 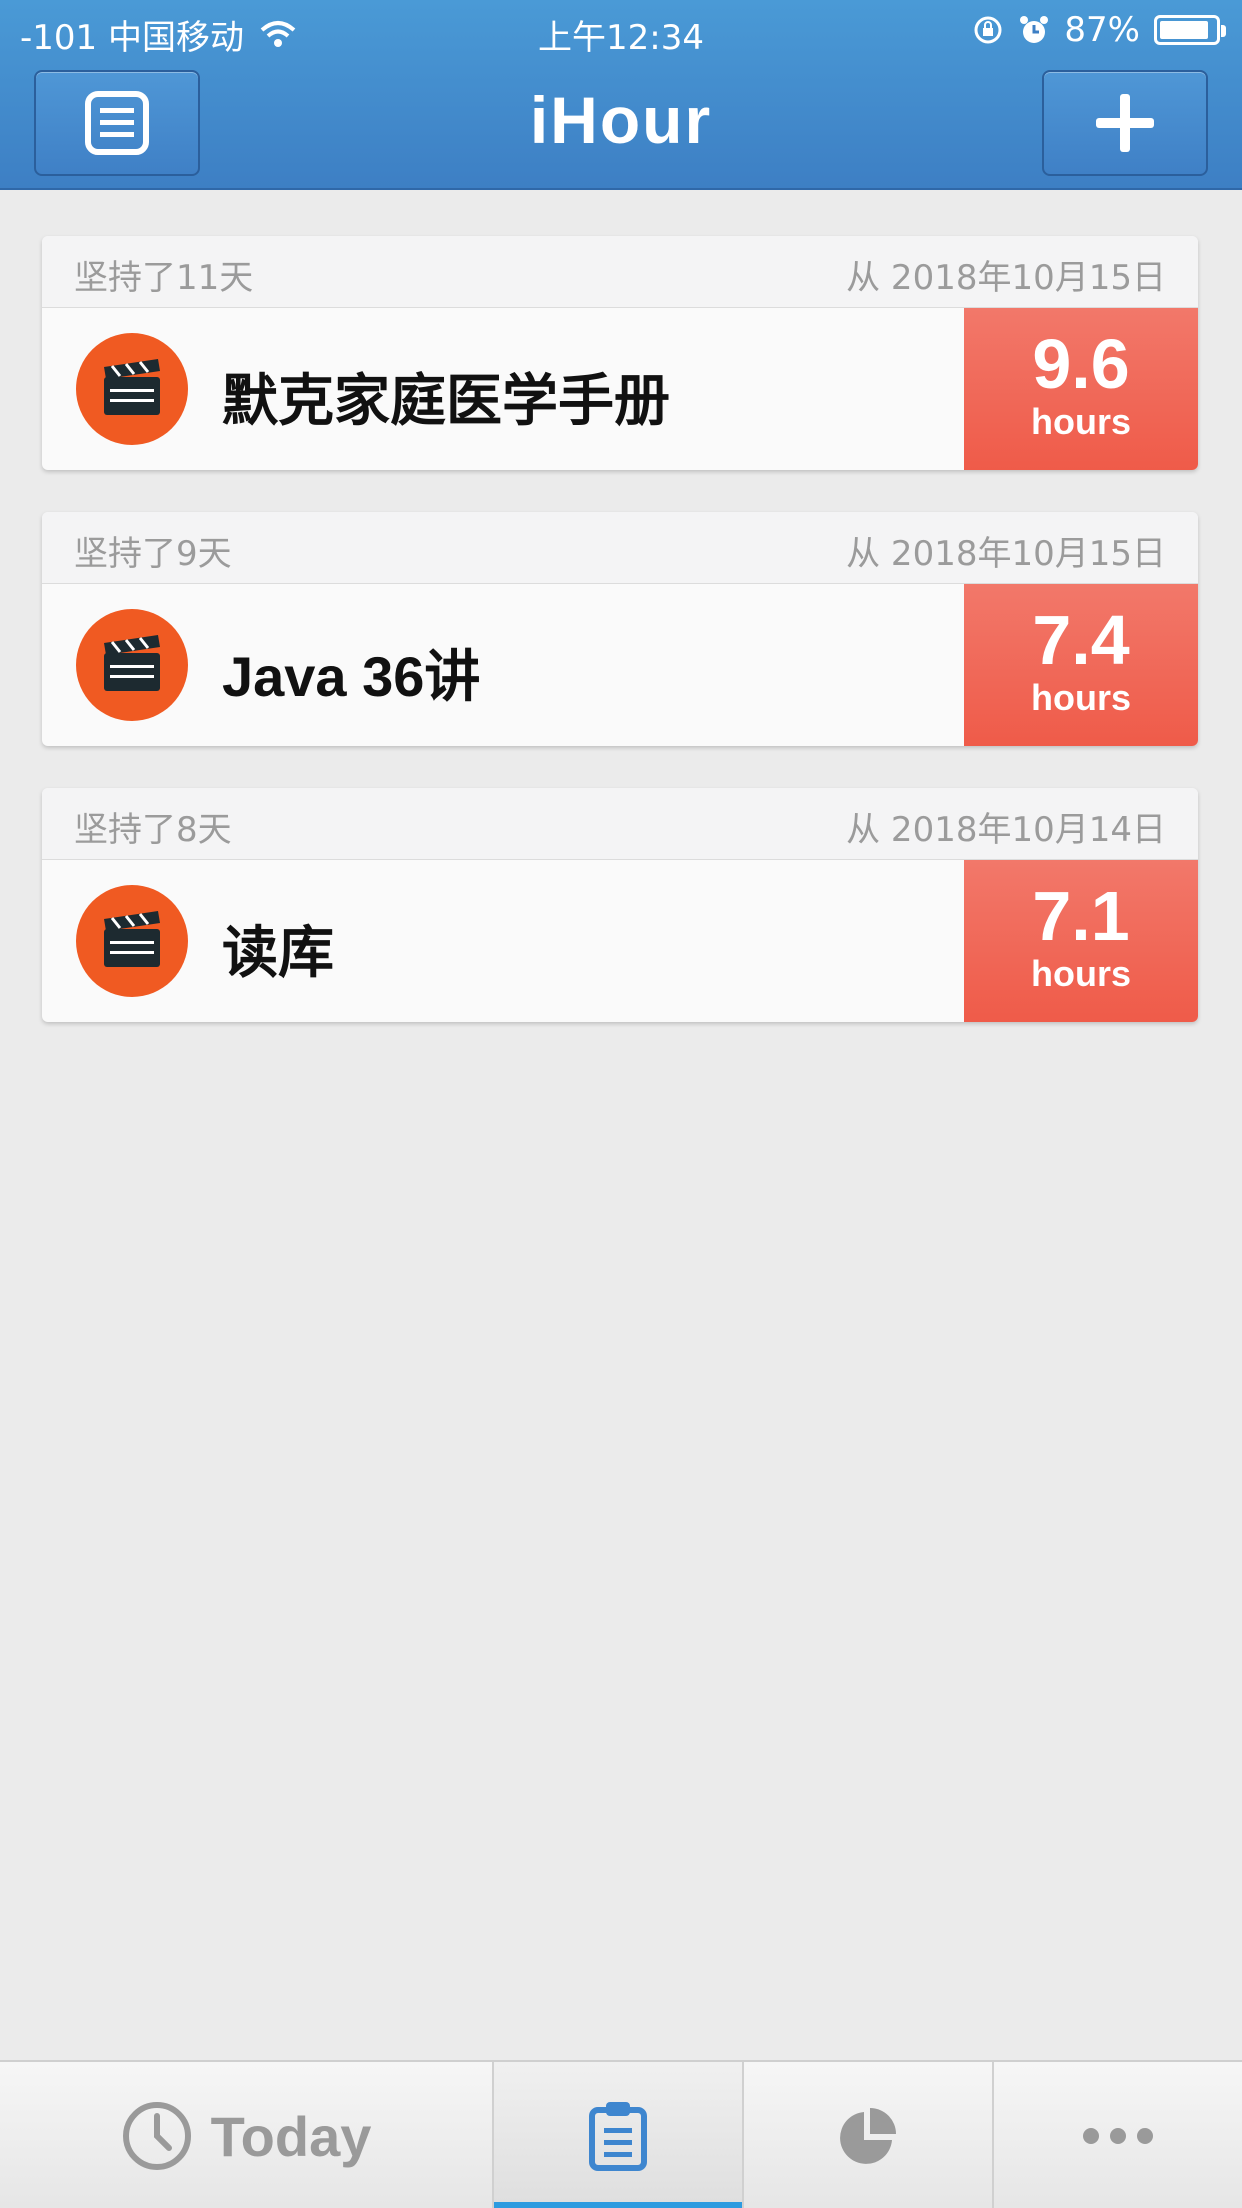 I want to click on header: -101 中国移动 上午12:34 87% iHour, so click(x=621, y=95).